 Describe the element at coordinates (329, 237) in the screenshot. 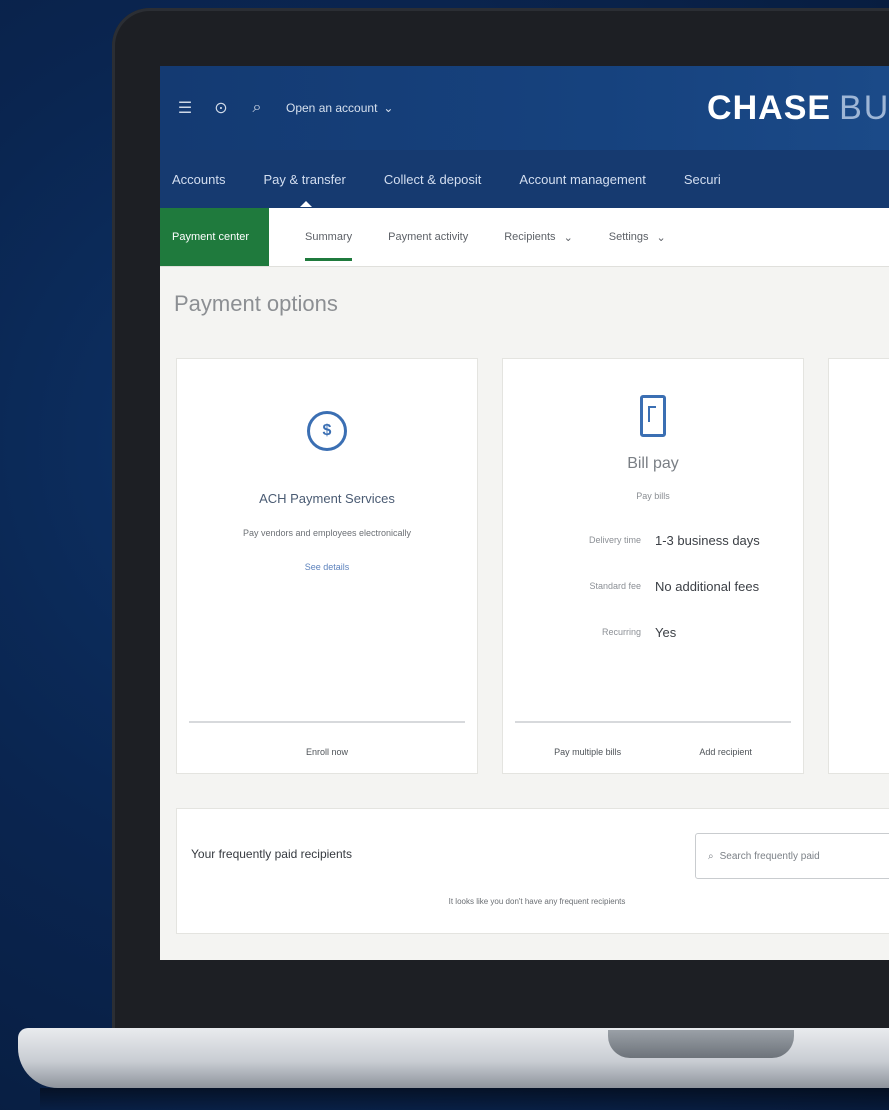

I see `tab-summary-label: Summary` at that location.